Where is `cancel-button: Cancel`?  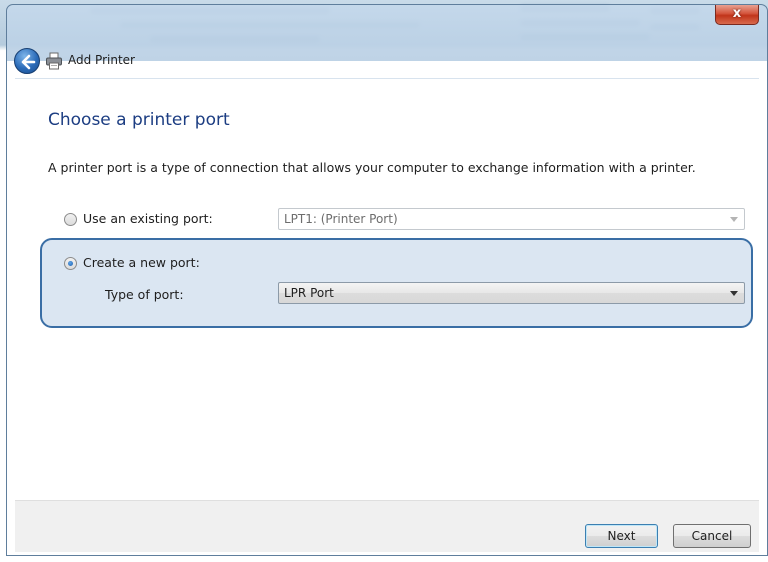 cancel-button: Cancel is located at coordinates (712, 536).